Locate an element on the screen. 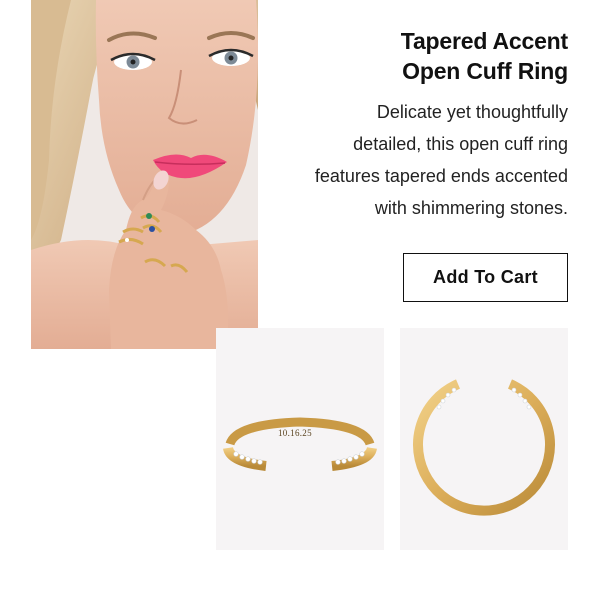  ring-front-view-image is located at coordinates (484, 447).